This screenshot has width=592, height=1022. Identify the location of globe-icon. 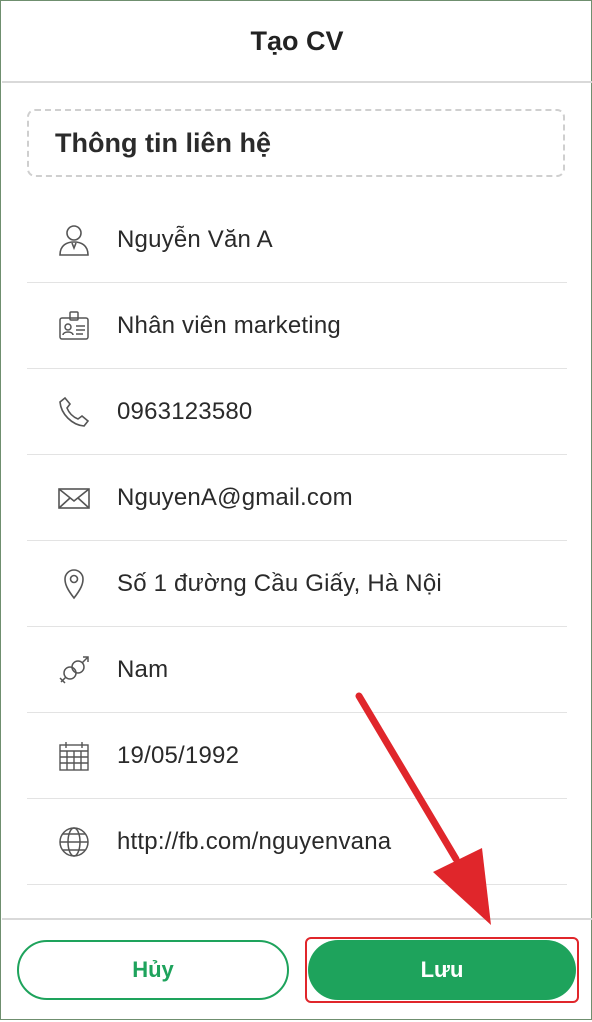
(74, 842).